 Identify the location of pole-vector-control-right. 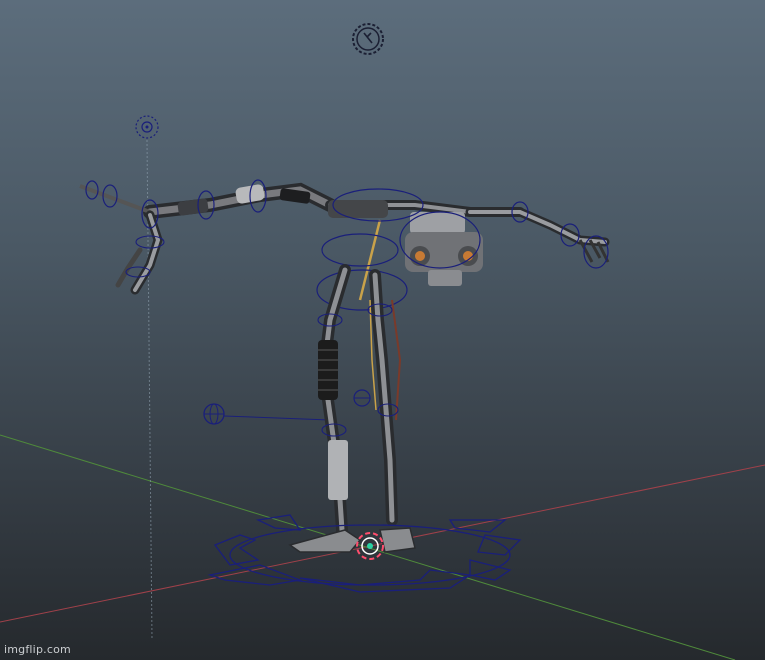
(362, 398).